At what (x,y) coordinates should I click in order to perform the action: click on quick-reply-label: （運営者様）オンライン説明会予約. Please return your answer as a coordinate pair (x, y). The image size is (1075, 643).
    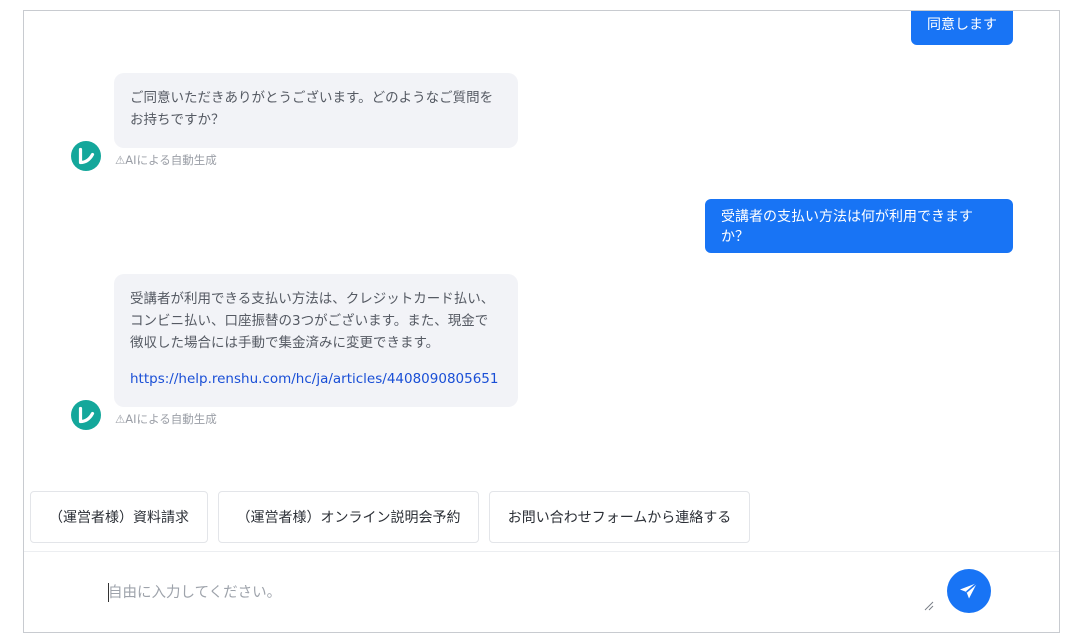
    Looking at the image, I should click on (348, 518).